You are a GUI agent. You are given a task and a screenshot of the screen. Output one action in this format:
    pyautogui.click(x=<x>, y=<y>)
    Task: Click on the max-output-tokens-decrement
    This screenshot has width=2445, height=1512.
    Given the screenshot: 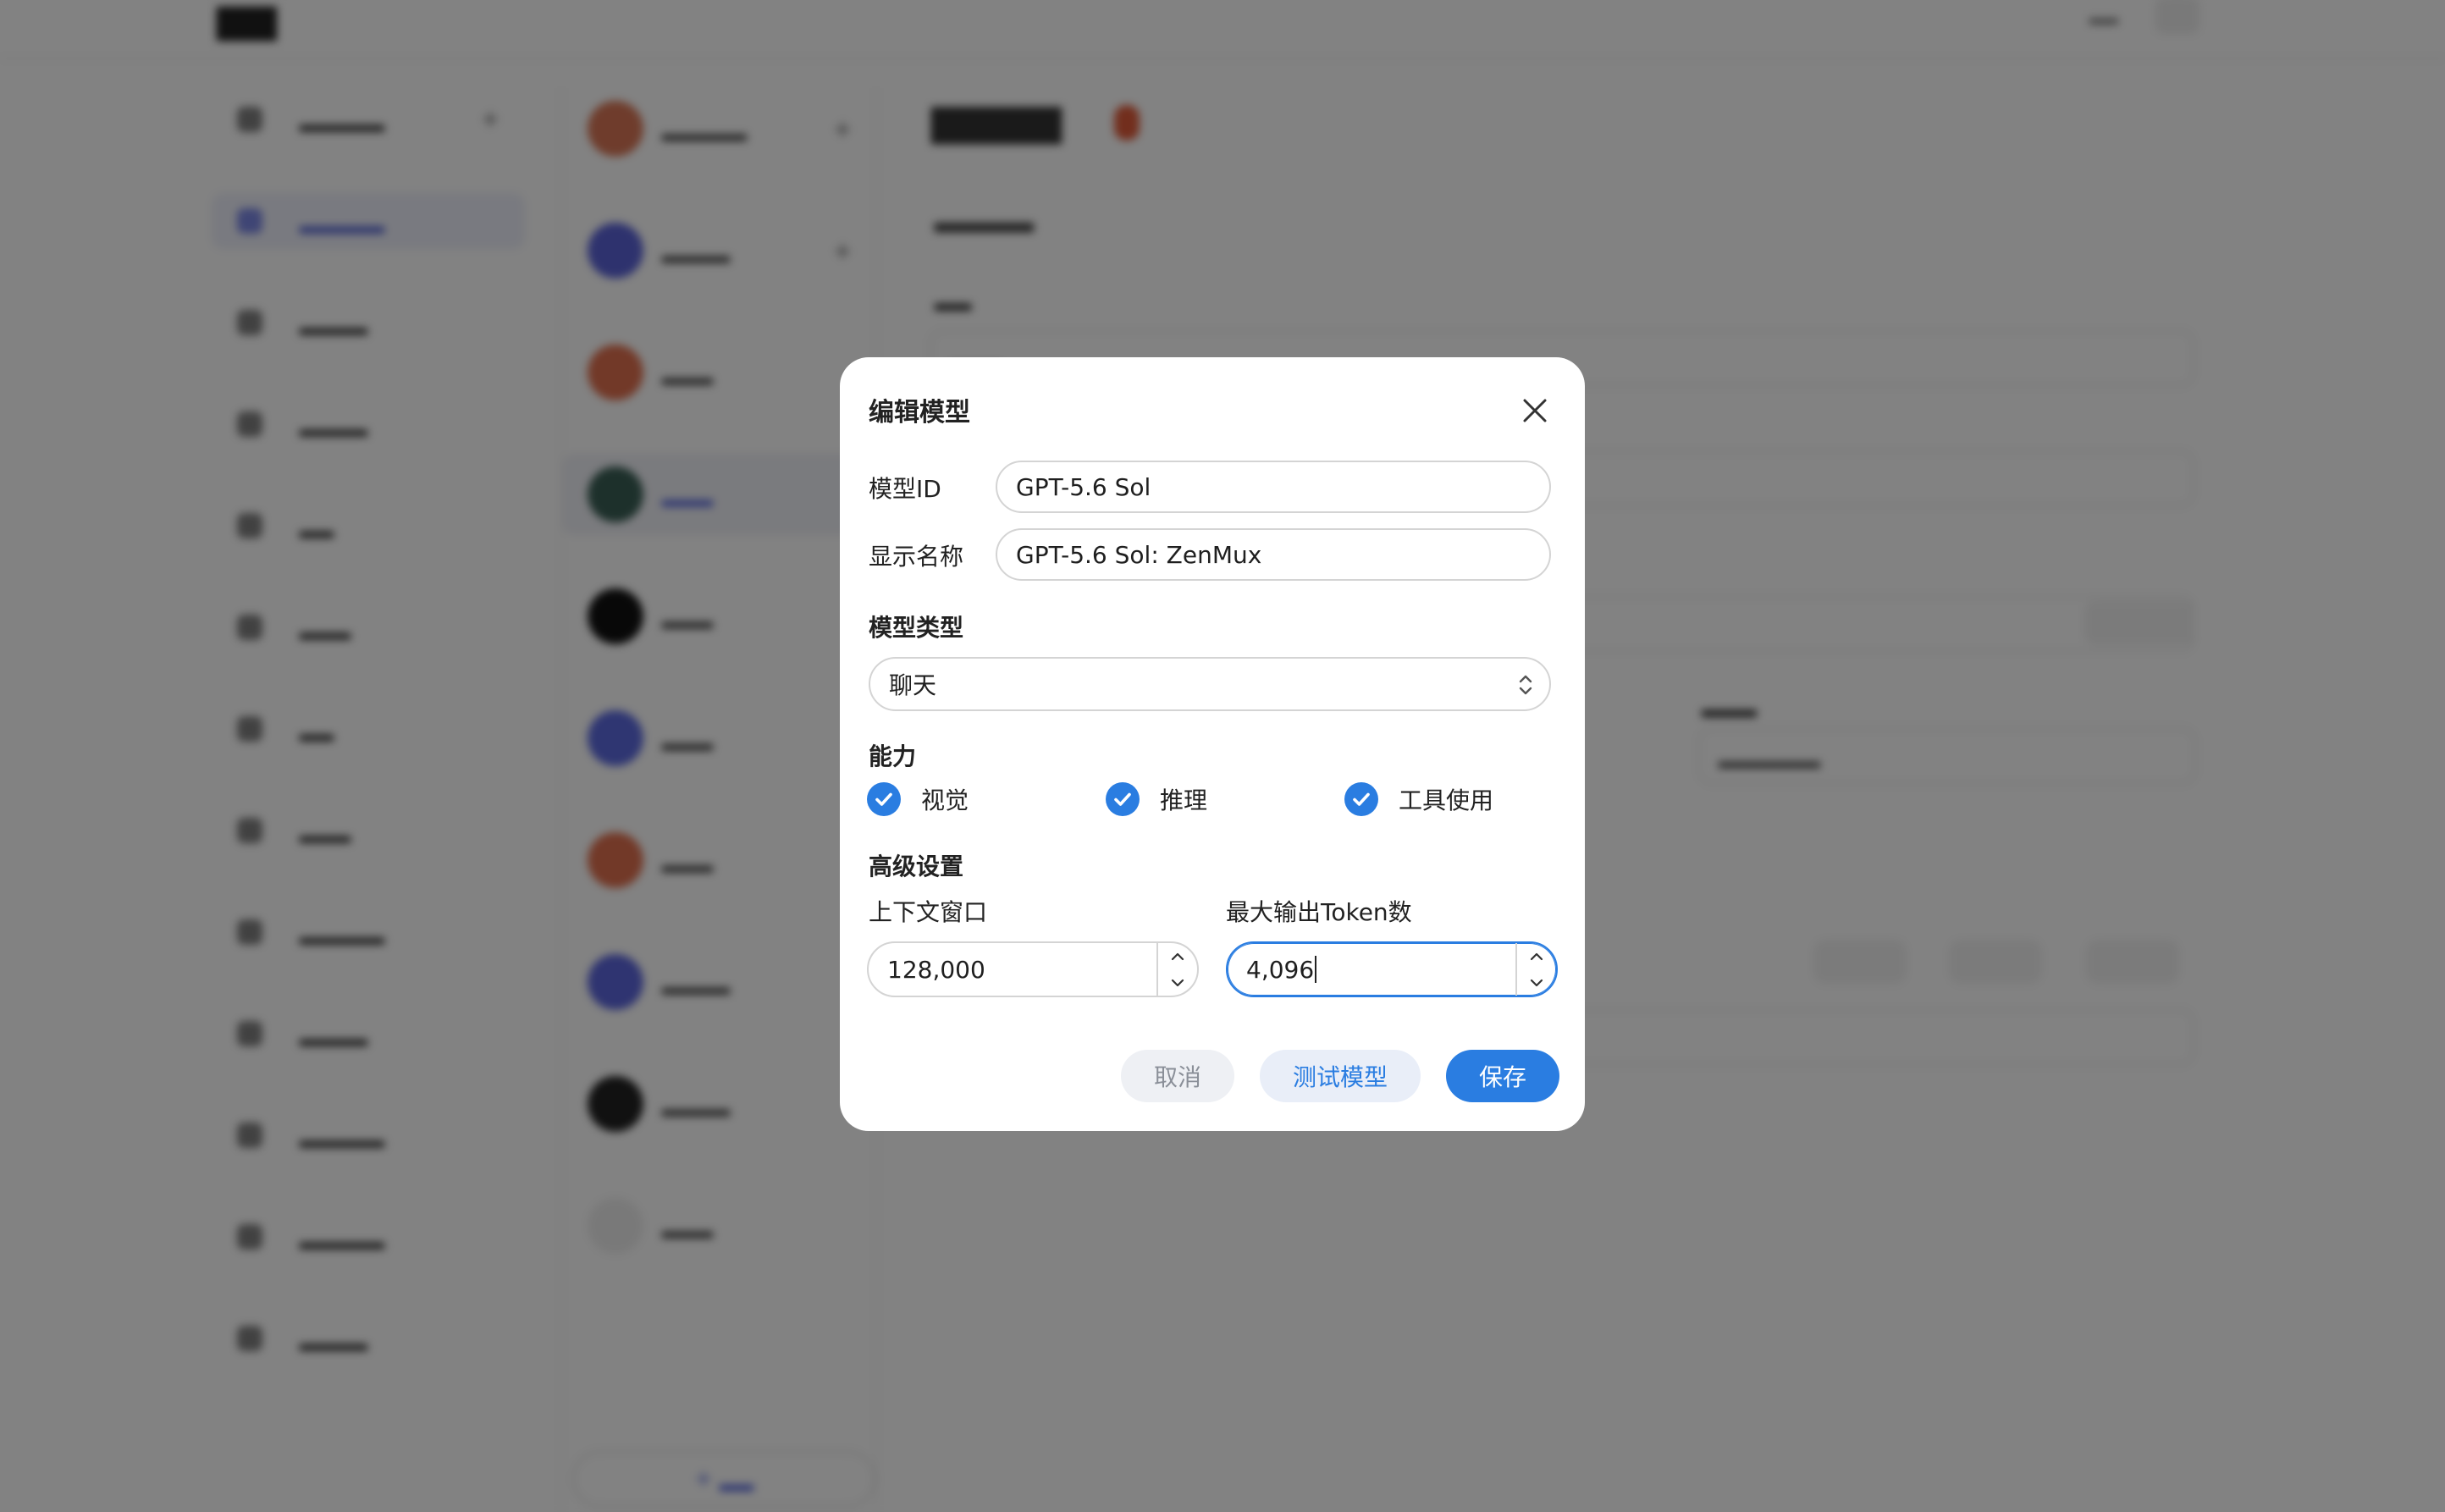 What is the action you would take?
    pyautogui.click(x=1536, y=982)
    